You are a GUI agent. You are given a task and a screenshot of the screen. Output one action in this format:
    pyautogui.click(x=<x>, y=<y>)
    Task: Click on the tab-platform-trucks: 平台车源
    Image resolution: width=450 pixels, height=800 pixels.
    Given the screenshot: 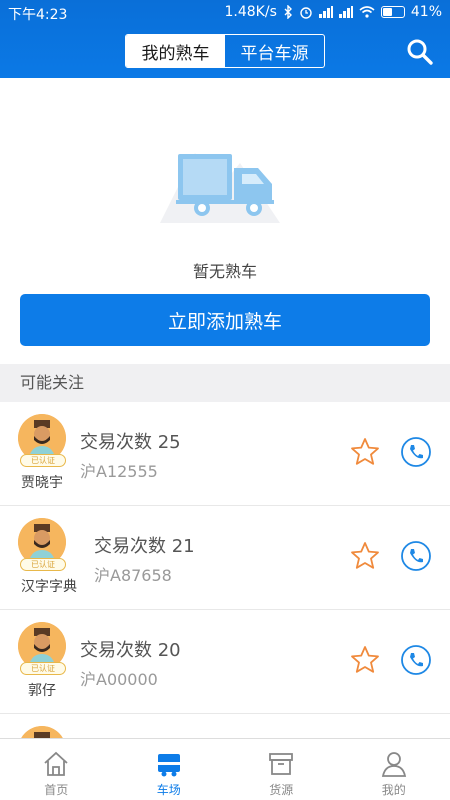 What is the action you would take?
    pyautogui.click(x=274, y=51)
    